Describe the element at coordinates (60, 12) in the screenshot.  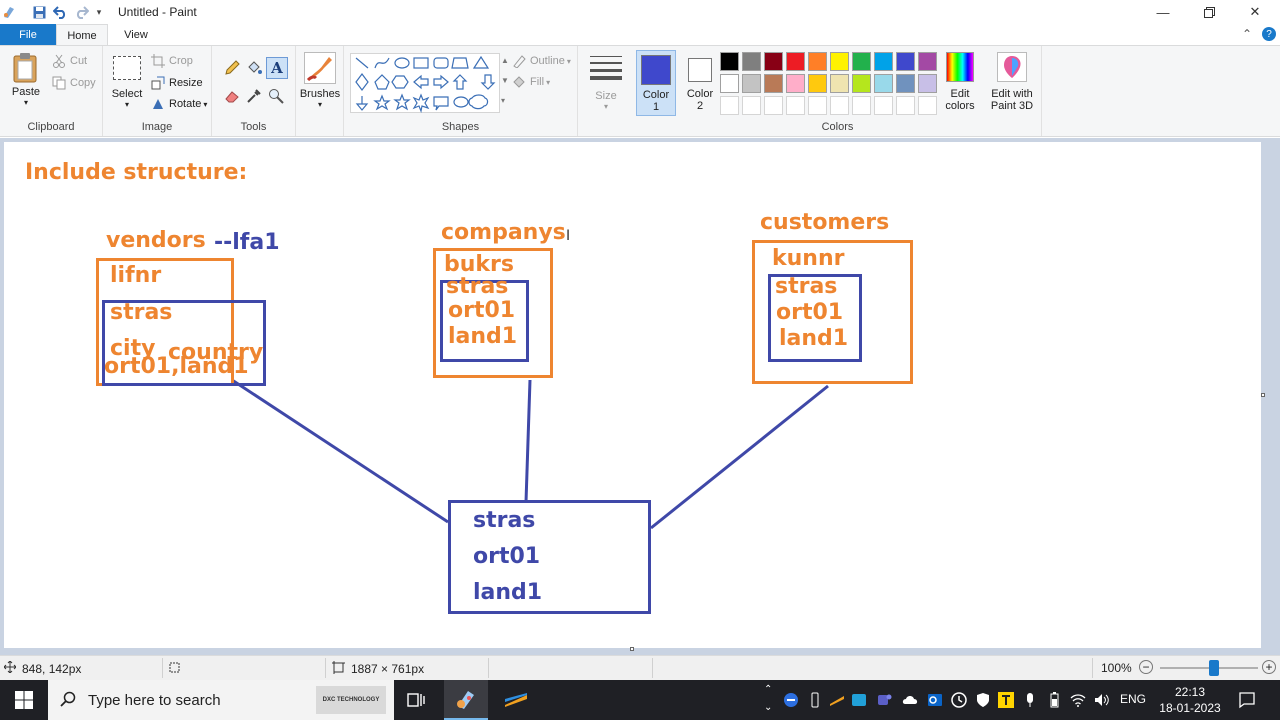
I see `undo-icon` at that location.